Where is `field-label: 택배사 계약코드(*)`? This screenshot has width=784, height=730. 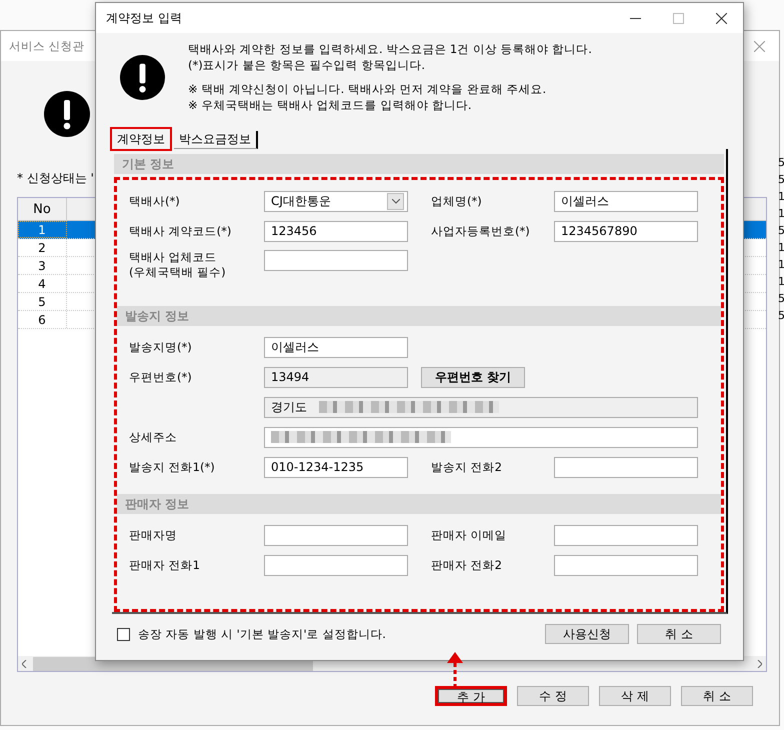
field-label: 택배사 계약코드(*) is located at coordinates (180, 231).